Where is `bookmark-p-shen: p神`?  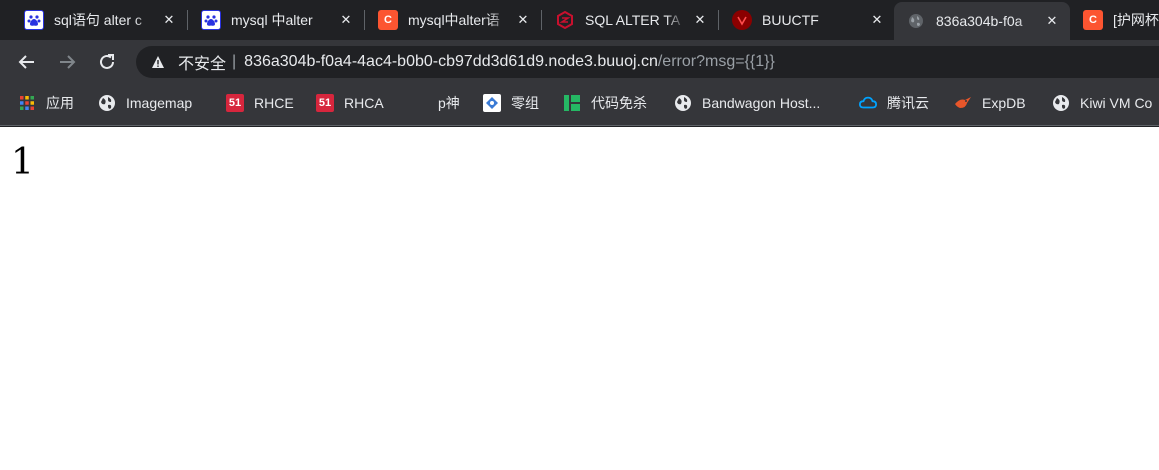 bookmark-p-shen: p神 is located at coordinates (449, 103).